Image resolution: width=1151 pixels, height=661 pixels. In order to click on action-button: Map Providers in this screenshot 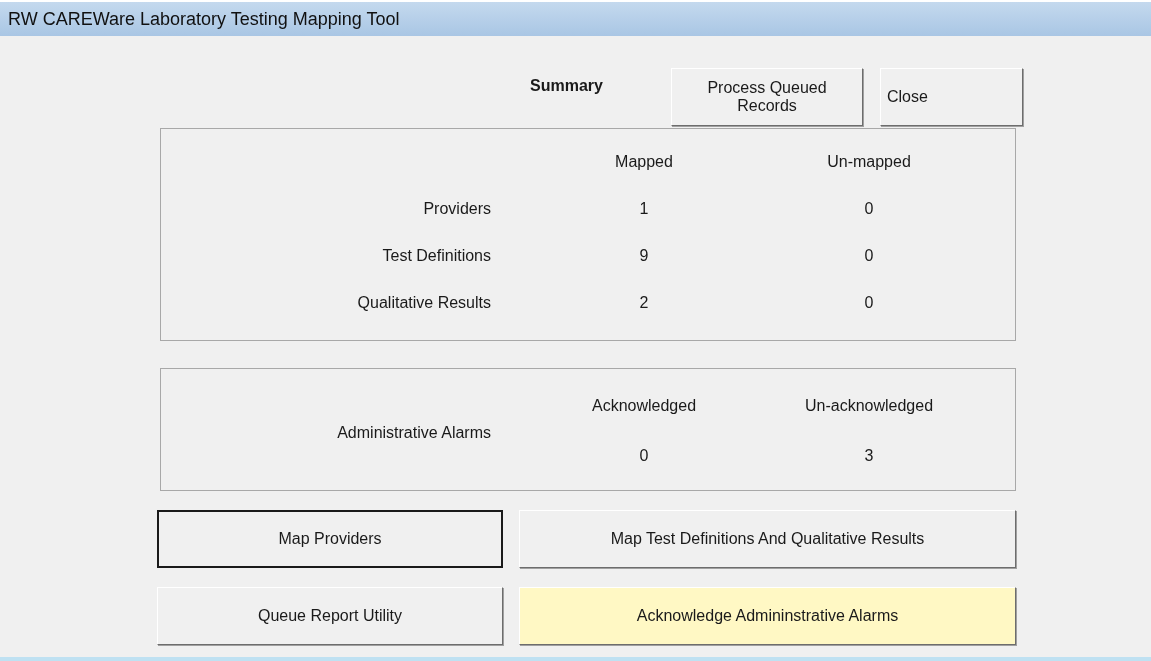, I will do `click(330, 539)`.